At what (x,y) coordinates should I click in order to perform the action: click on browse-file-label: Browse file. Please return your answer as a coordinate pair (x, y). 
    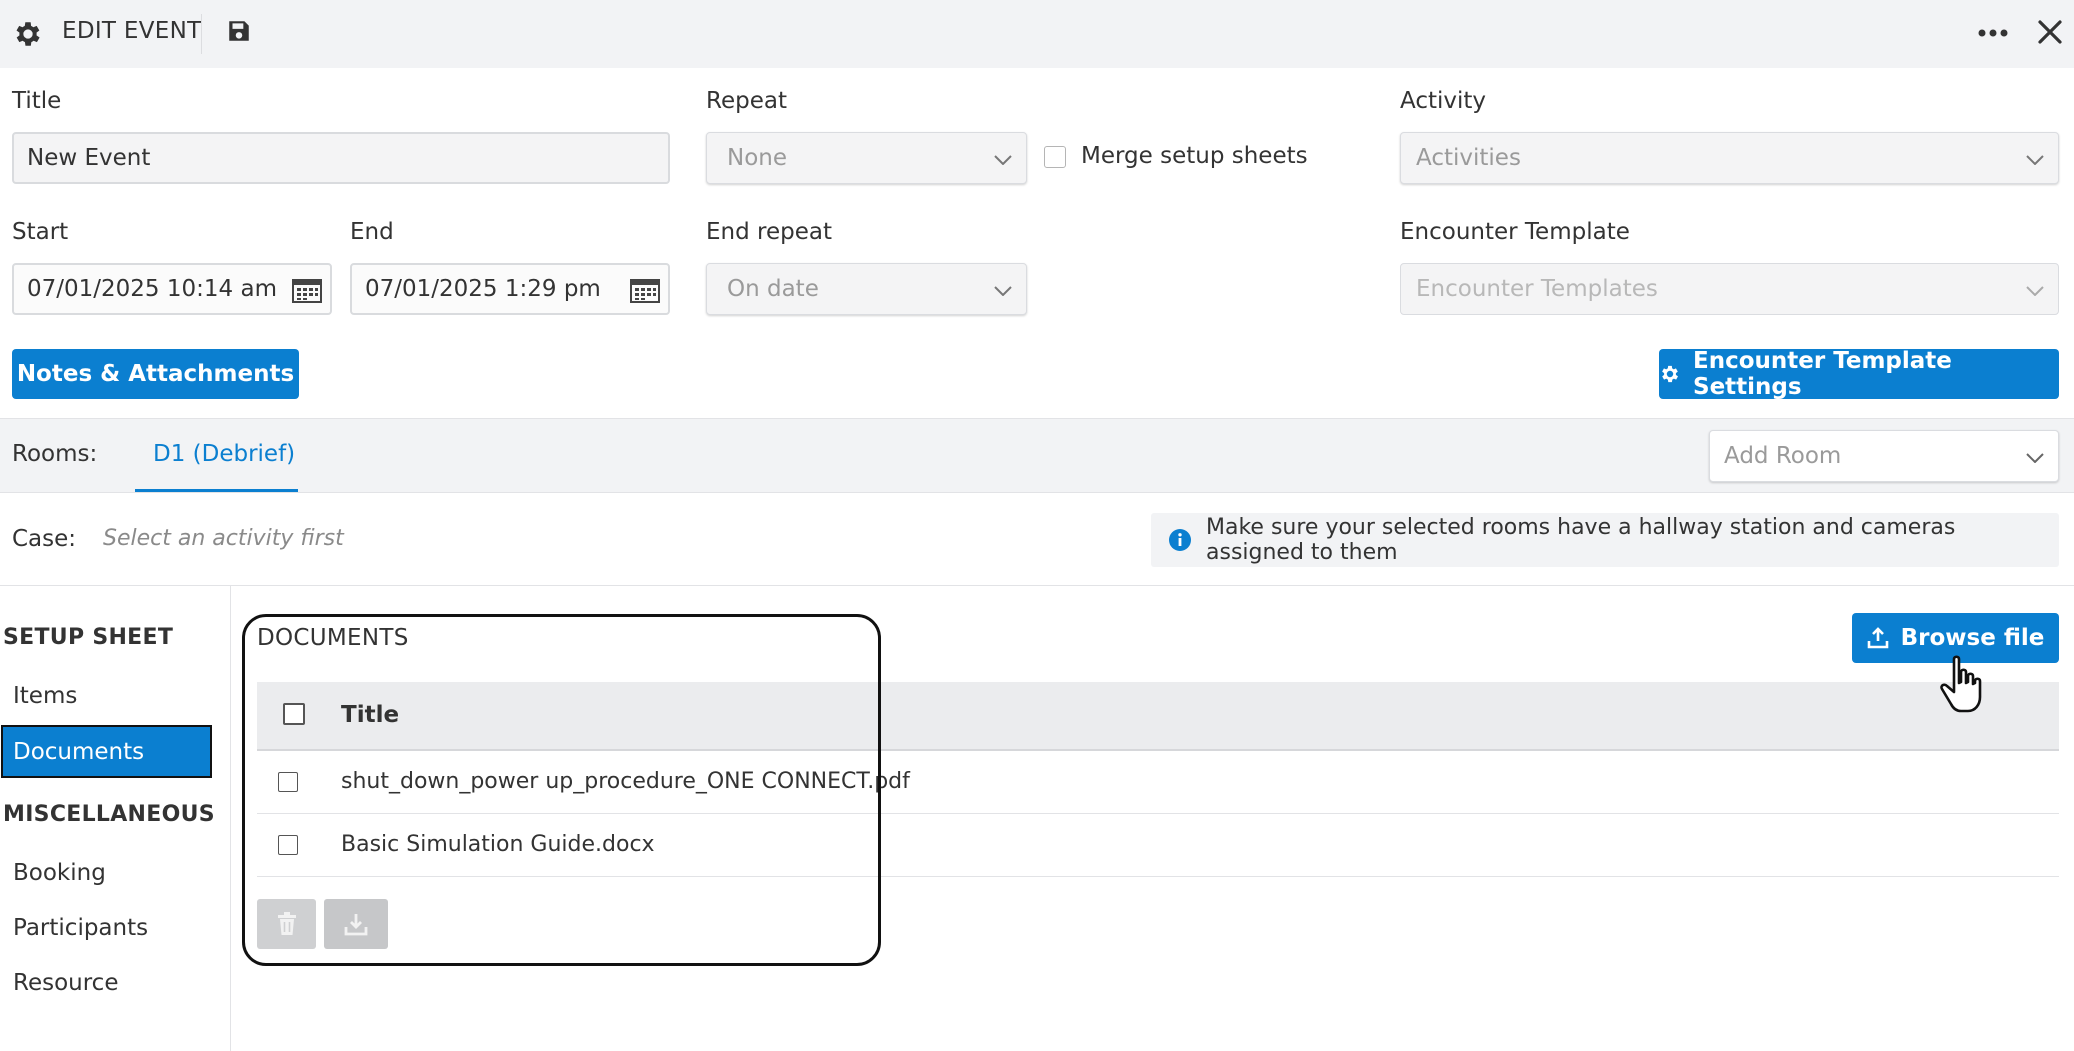
    Looking at the image, I should click on (1972, 638).